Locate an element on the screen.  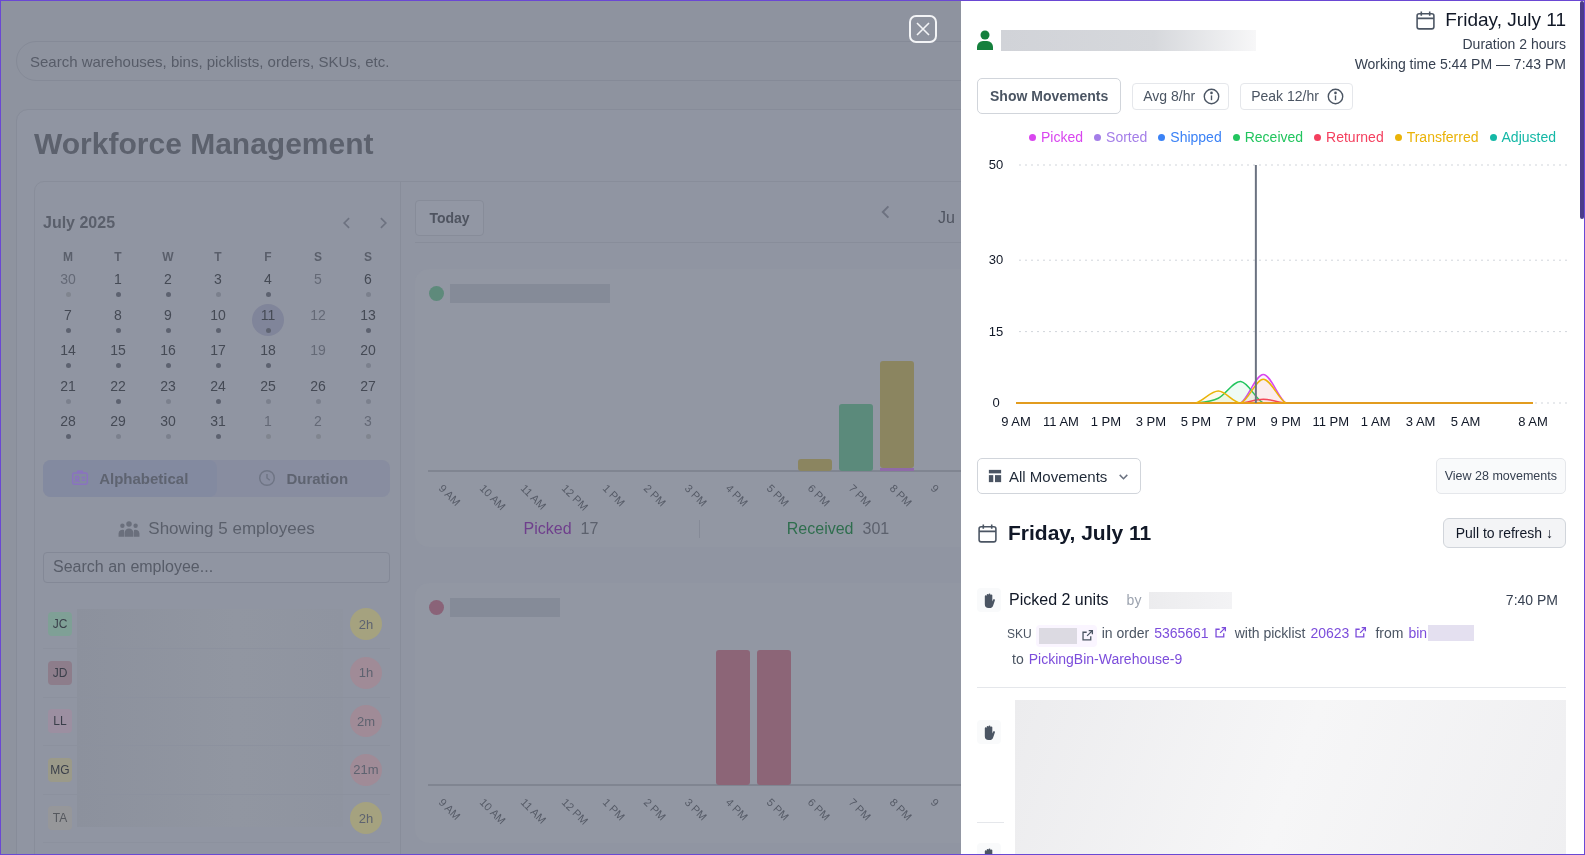
calendar-day: 25 is located at coordinates (268, 386).